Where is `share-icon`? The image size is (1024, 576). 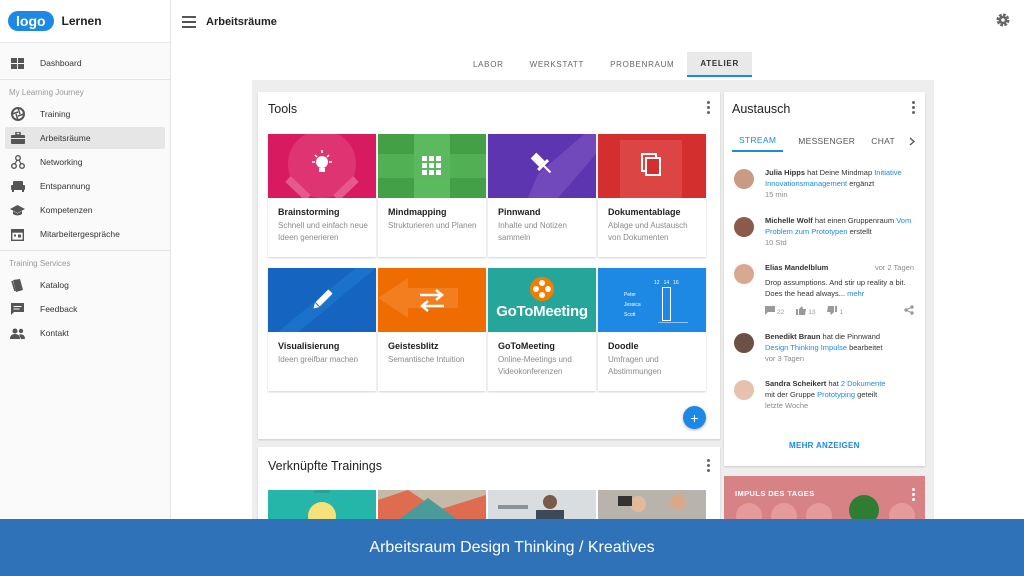 share-icon is located at coordinates (909, 312).